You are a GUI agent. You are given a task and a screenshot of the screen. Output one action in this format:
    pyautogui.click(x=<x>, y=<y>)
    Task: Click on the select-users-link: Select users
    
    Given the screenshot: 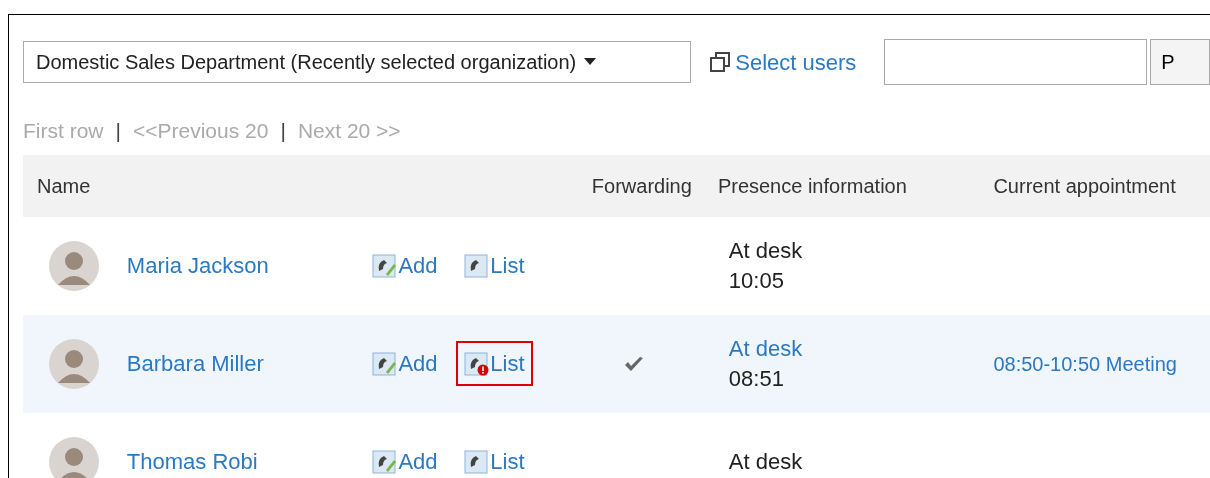 What is the action you would take?
    pyautogui.click(x=783, y=62)
    